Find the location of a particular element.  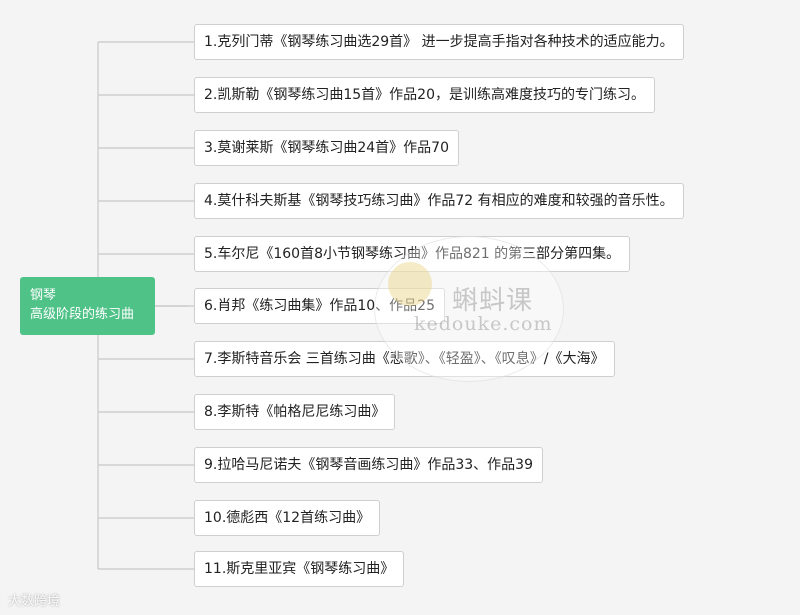

watermark-url: kedouke.com is located at coordinates (483, 324).